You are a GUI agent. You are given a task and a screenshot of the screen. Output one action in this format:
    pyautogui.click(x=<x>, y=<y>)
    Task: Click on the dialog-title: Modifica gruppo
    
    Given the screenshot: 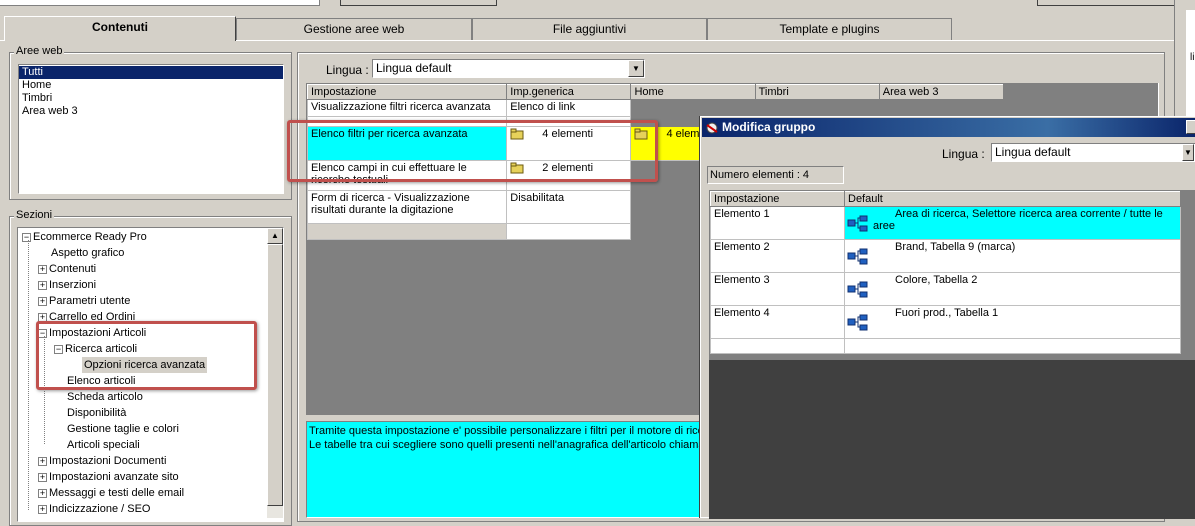 What is the action you would take?
    pyautogui.click(x=769, y=127)
    